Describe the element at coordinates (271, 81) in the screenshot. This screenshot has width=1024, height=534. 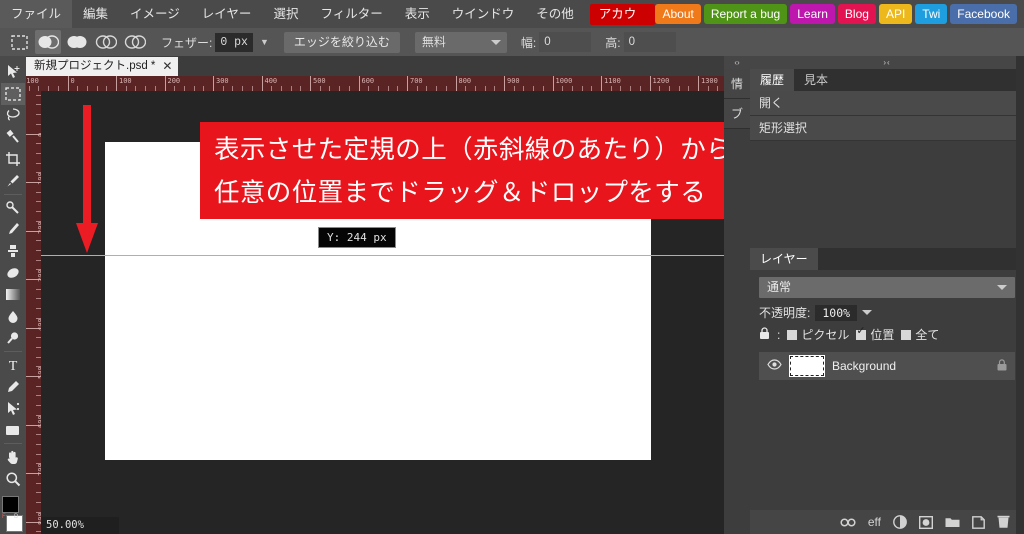
I see `ruler-label: 400` at that location.